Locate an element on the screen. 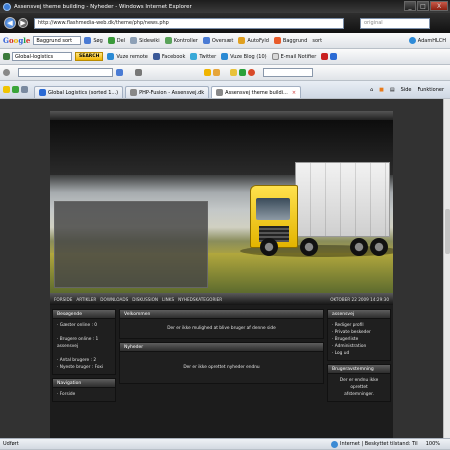 This screenshot has width=450, height=450. logout-link: · Log ud is located at coordinates (359, 353).